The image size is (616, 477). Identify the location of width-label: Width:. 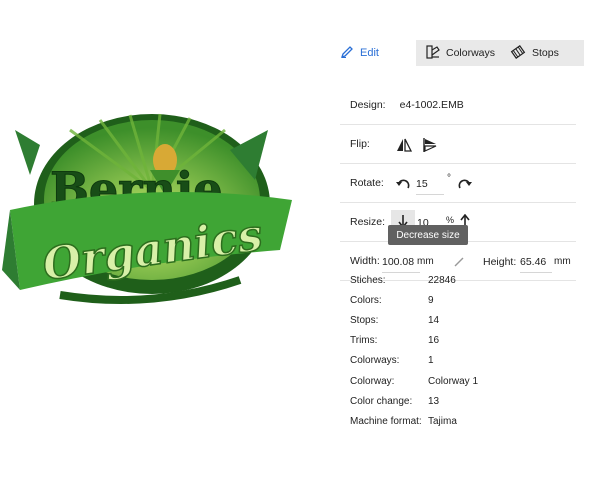
(365, 261).